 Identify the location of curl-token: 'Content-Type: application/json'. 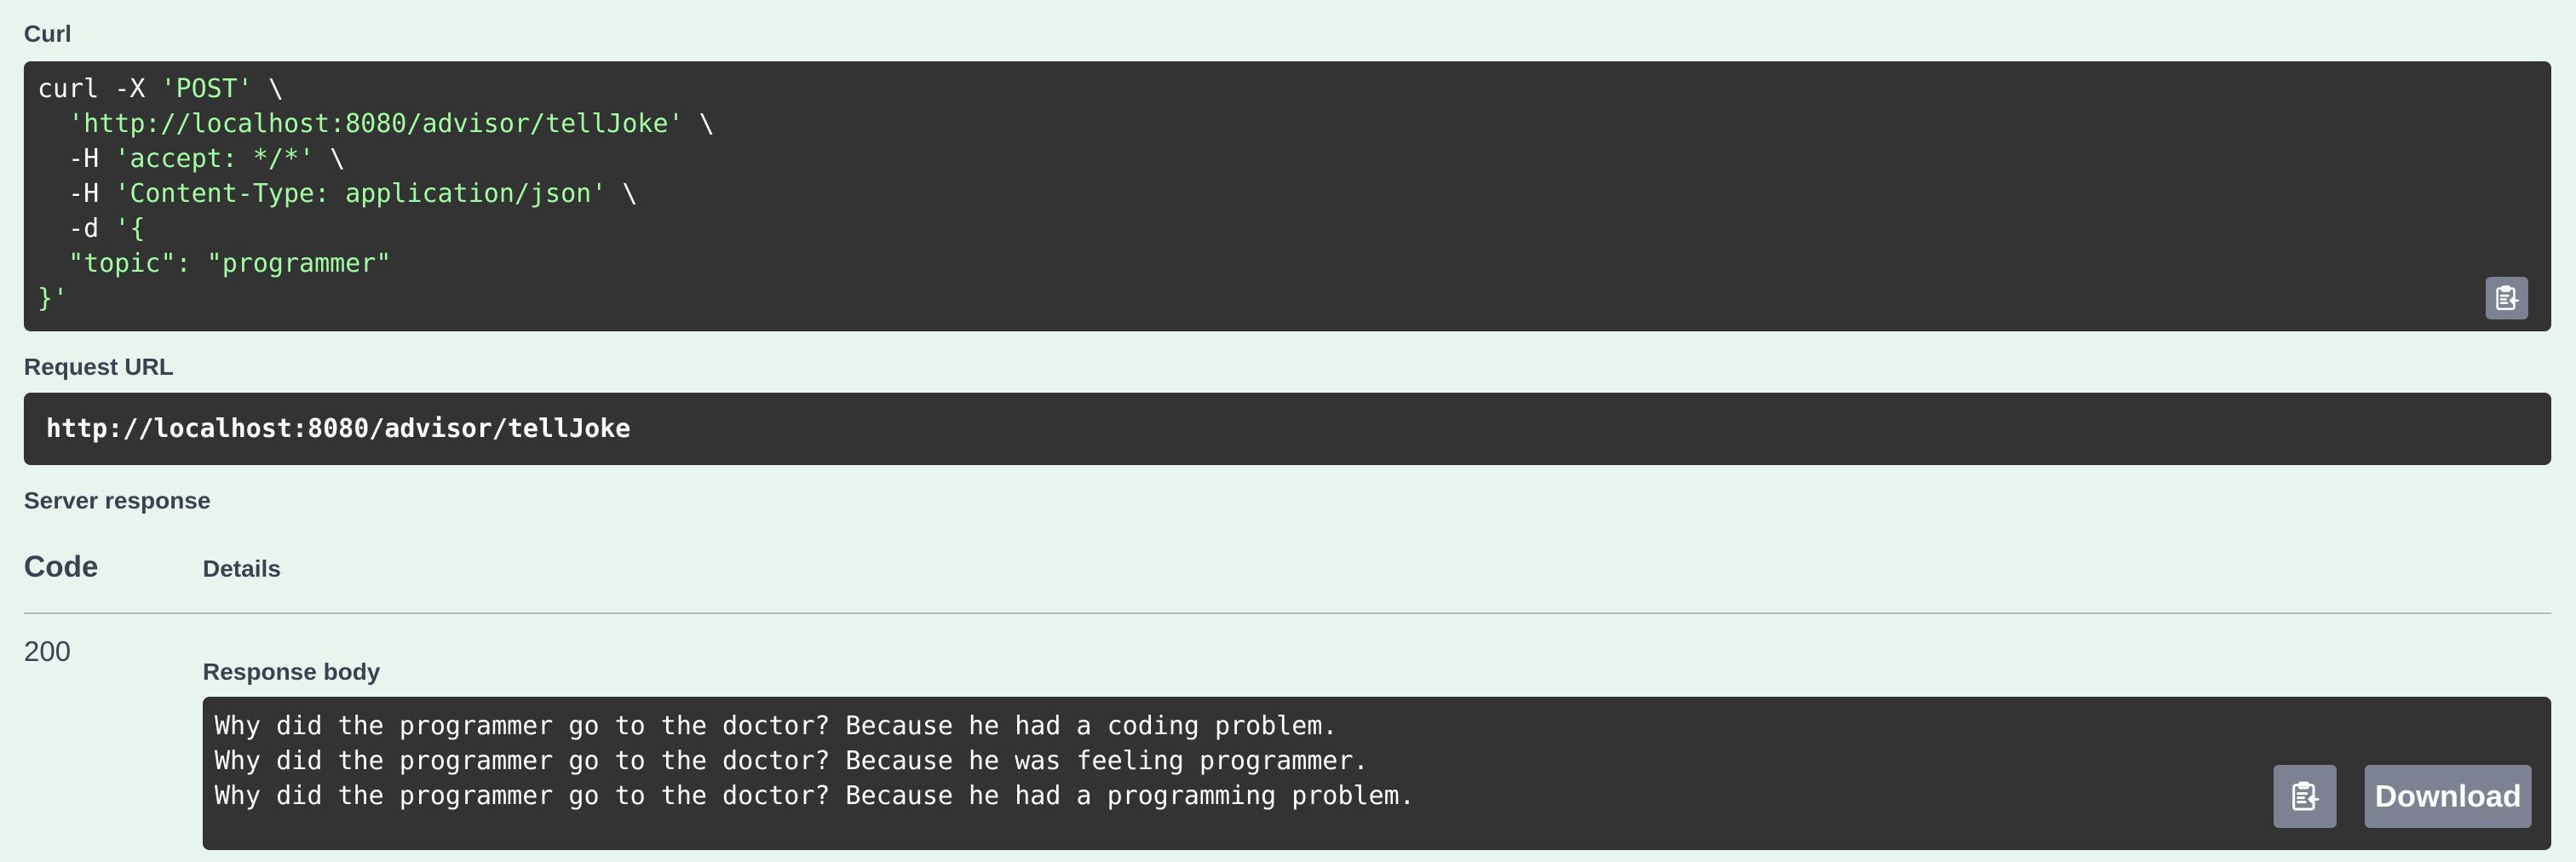
(360, 194).